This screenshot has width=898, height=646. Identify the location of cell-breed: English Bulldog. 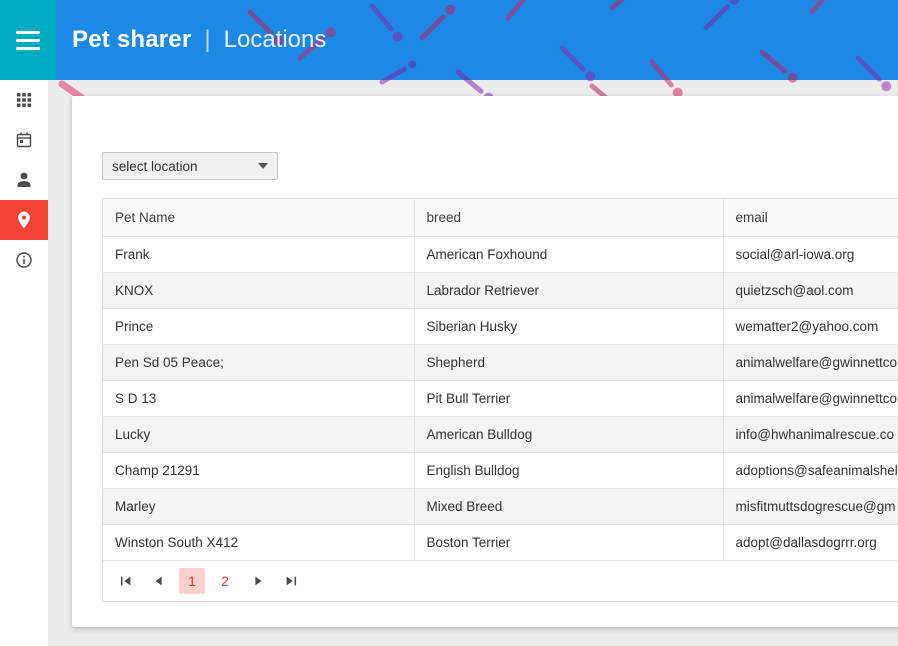
(568, 470).